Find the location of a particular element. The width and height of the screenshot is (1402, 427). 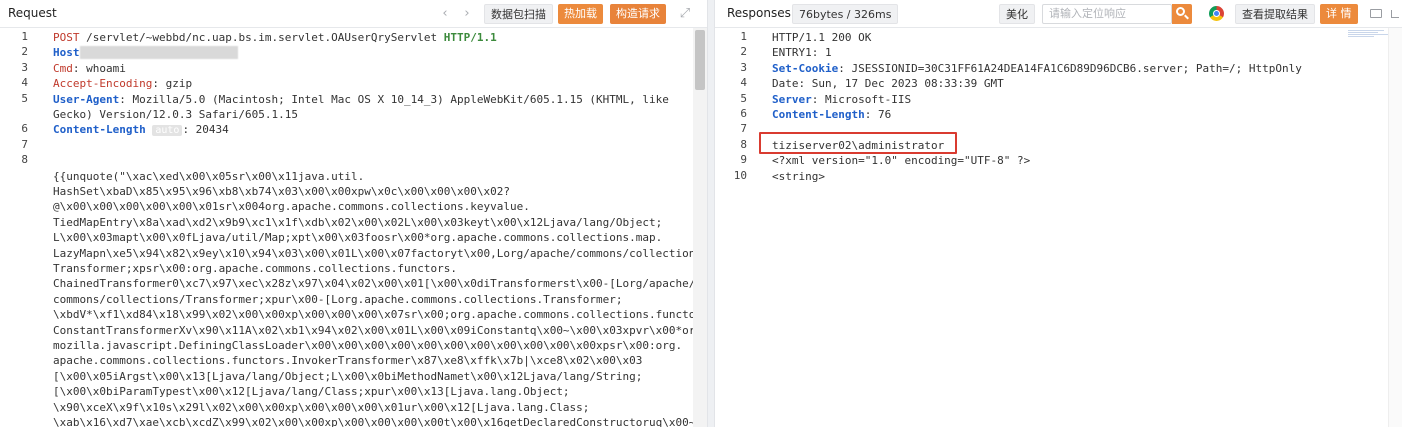

response-text: Date: Sun, 17 Dec 2023 08:33:39 GMT is located at coordinates (888, 84).